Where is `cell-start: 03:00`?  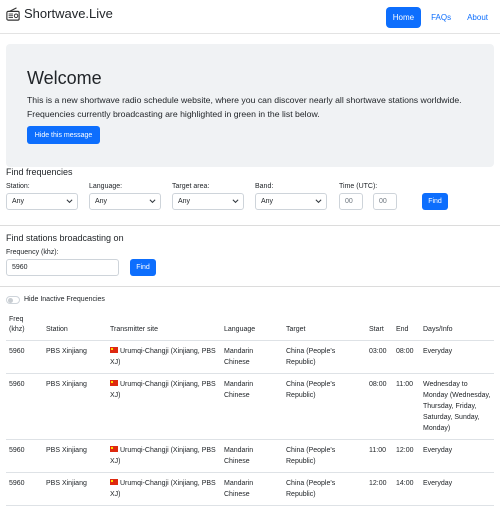 cell-start: 03:00 is located at coordinates (379, 357).